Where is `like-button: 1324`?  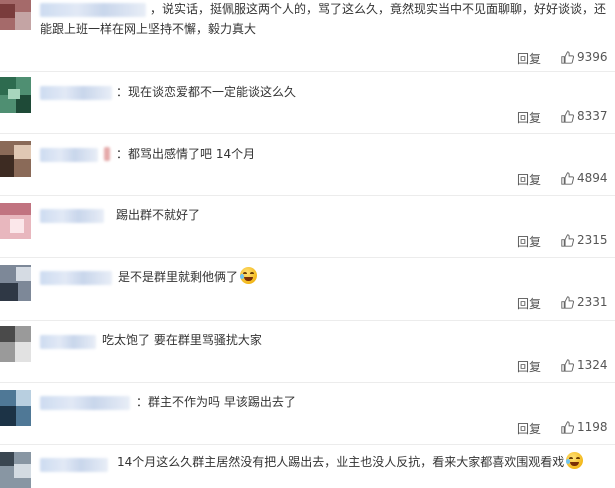 like-button: 1324 is located at coordinates (584, 365).